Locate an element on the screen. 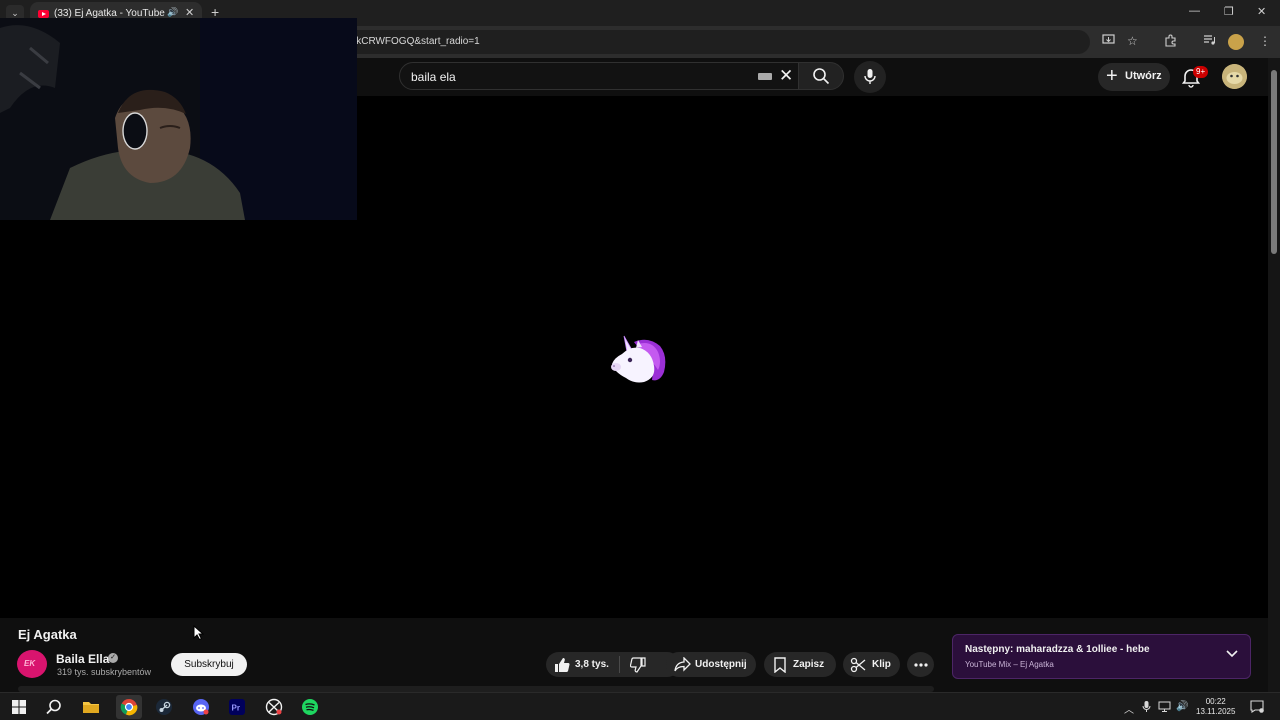 The width and height of the screenshot is (1280, 720). discord-icon is located at coordinates (201, 707).